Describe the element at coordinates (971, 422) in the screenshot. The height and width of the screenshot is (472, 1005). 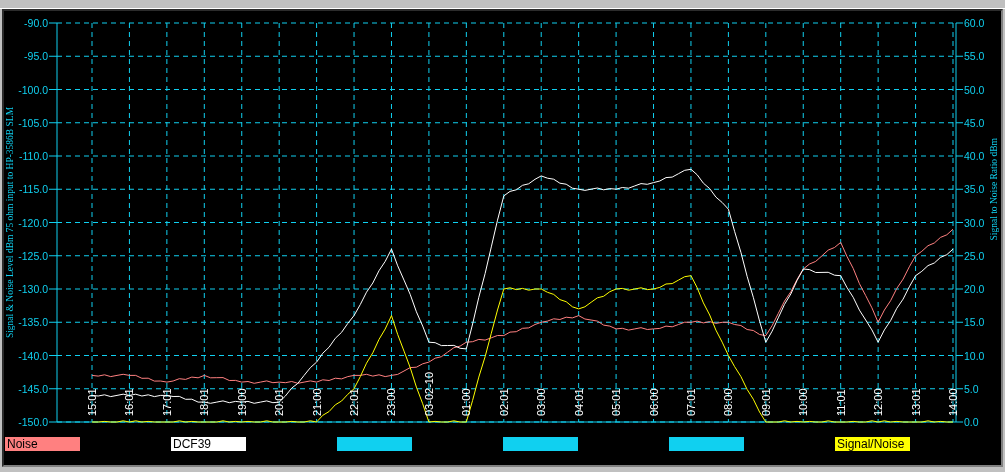
I see `axis-tick-label: 0.0` at that location.